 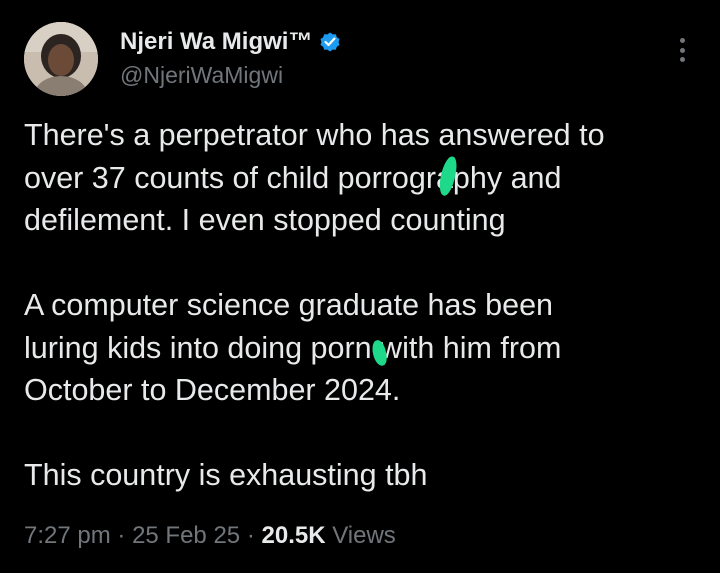 I want to click on more-options-icon, so click(x=682, y=50).